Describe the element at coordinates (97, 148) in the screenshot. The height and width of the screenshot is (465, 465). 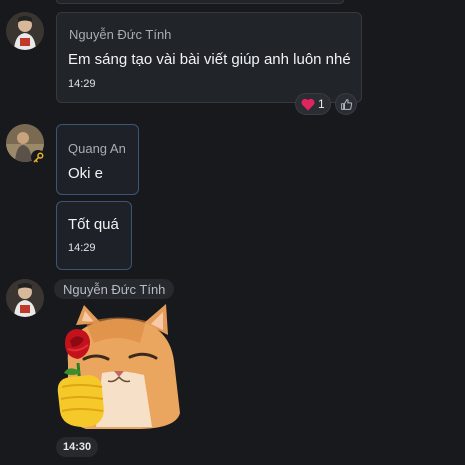
I see `sender-name: Quang An` at that location.